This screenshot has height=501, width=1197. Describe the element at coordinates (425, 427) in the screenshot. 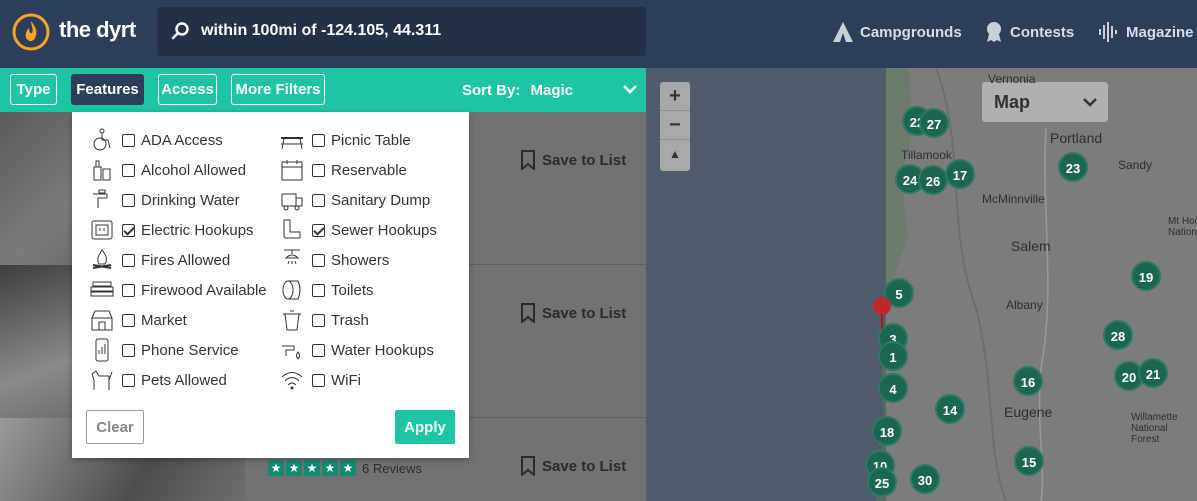

I see `apply-button: Apply` at that location.